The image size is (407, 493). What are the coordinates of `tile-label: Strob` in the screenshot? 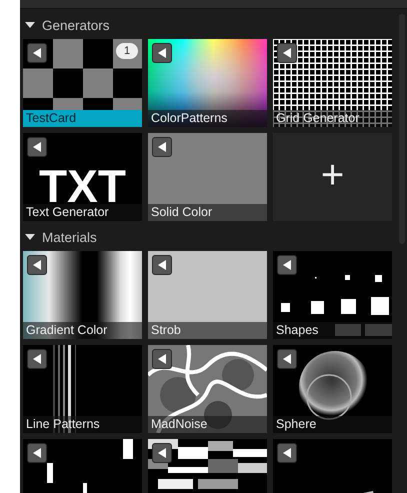 It's located at (207, 330).